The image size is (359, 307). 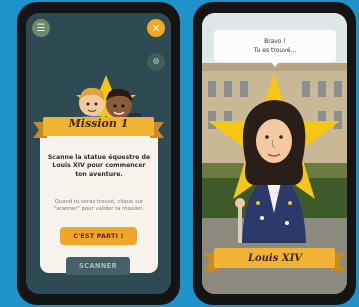 I want to click on close-icon: ✕, so click(x=156, y=28).